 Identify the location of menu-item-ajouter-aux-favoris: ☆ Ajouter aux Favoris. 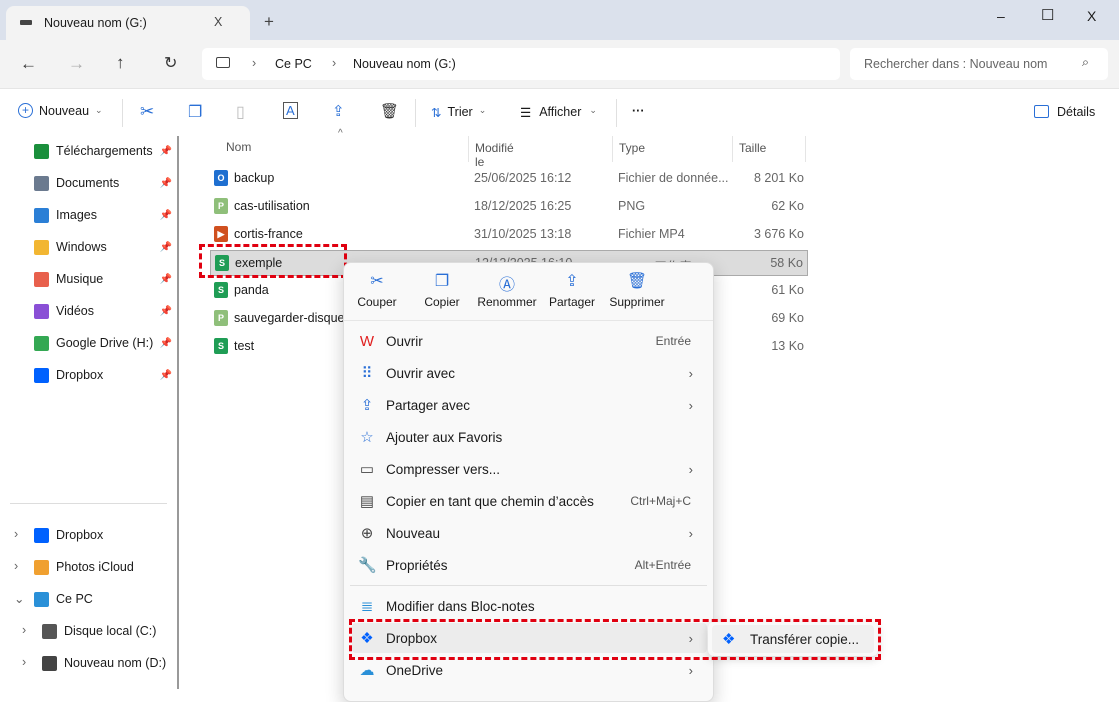
(529, 437).